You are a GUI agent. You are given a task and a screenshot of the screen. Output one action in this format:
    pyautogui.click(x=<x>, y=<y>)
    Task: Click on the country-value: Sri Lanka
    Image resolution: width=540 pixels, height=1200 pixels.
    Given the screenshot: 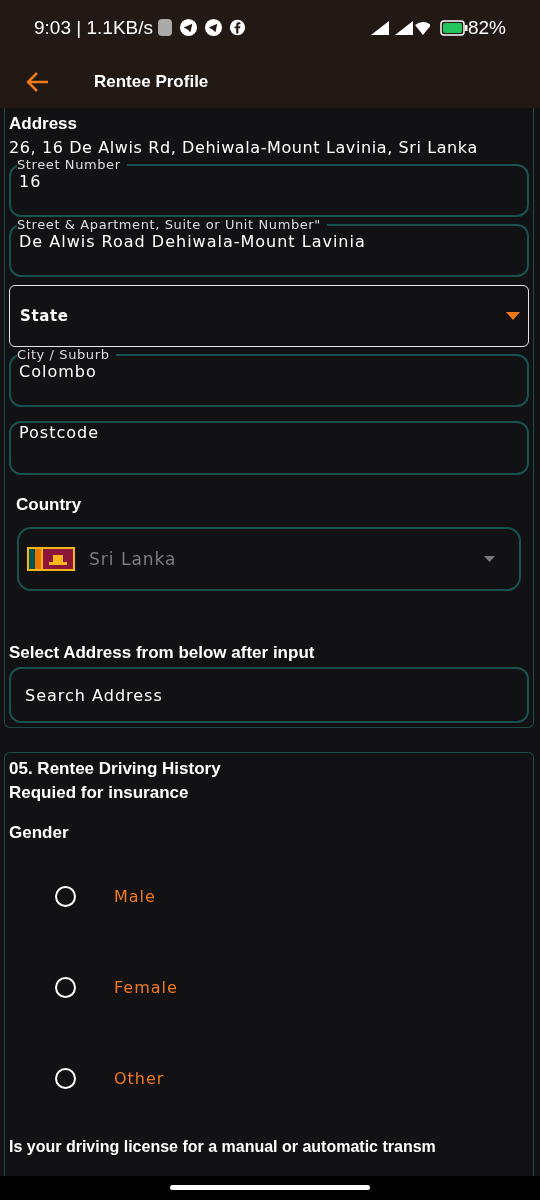 What is the action you would take?
    pyautogui.click(x=133, y=559)
    